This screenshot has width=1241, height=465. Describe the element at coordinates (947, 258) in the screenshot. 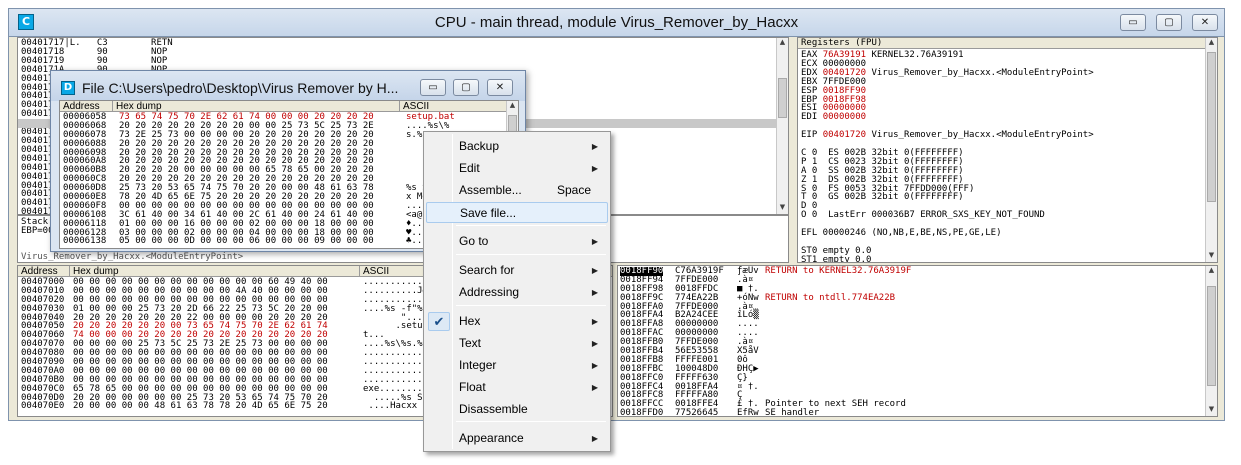

I see `register-line: ST1 empty 0.0` at that location.